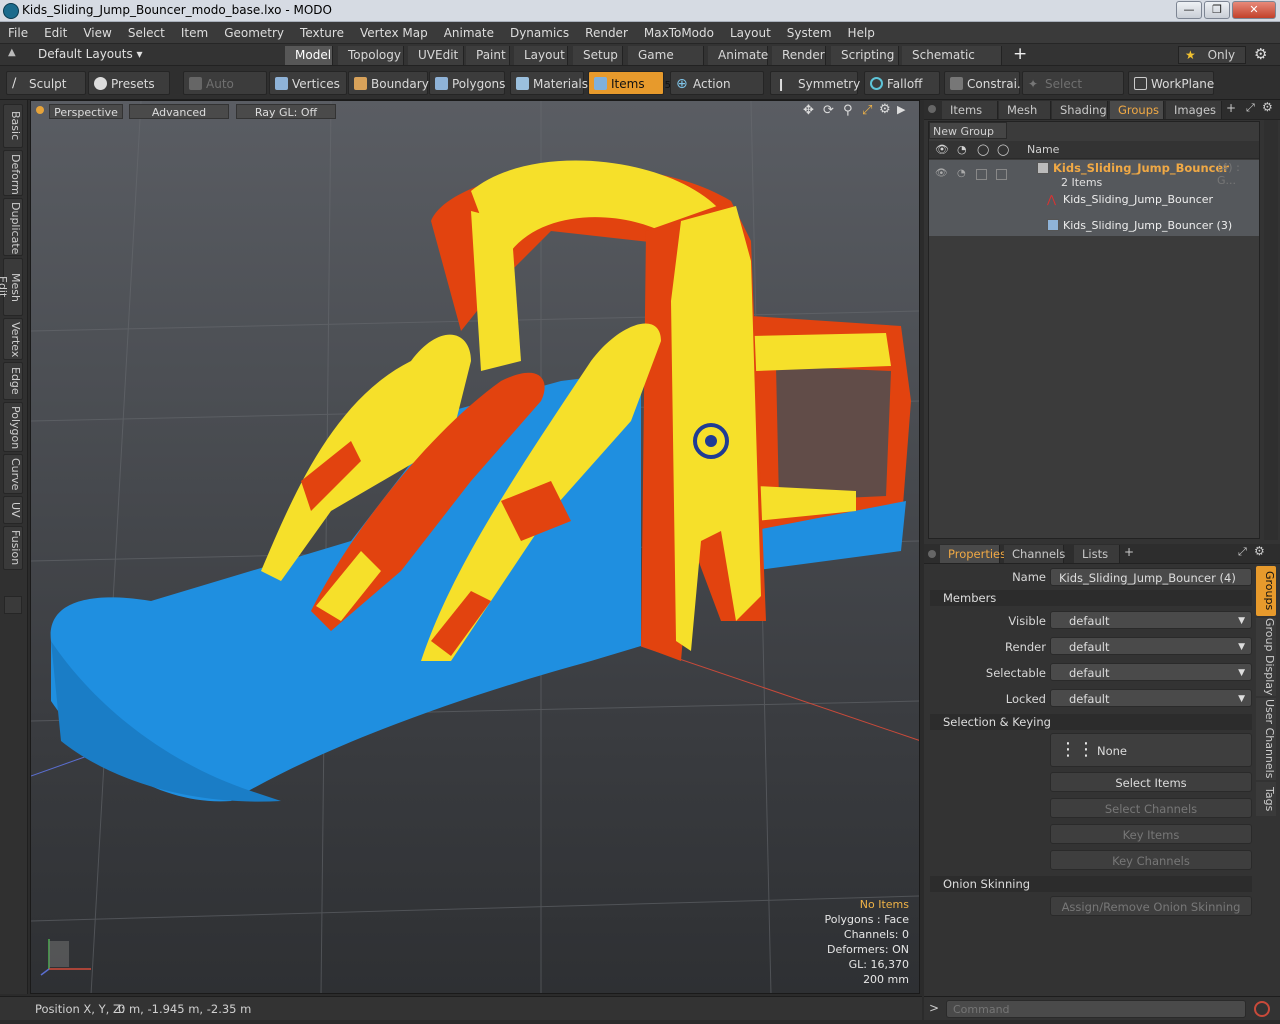 This screenshot has width=1280, height=1024. Describe the element at coordinates (129, 83) in the screenshot. I see `presets-button: Presets` at that location.